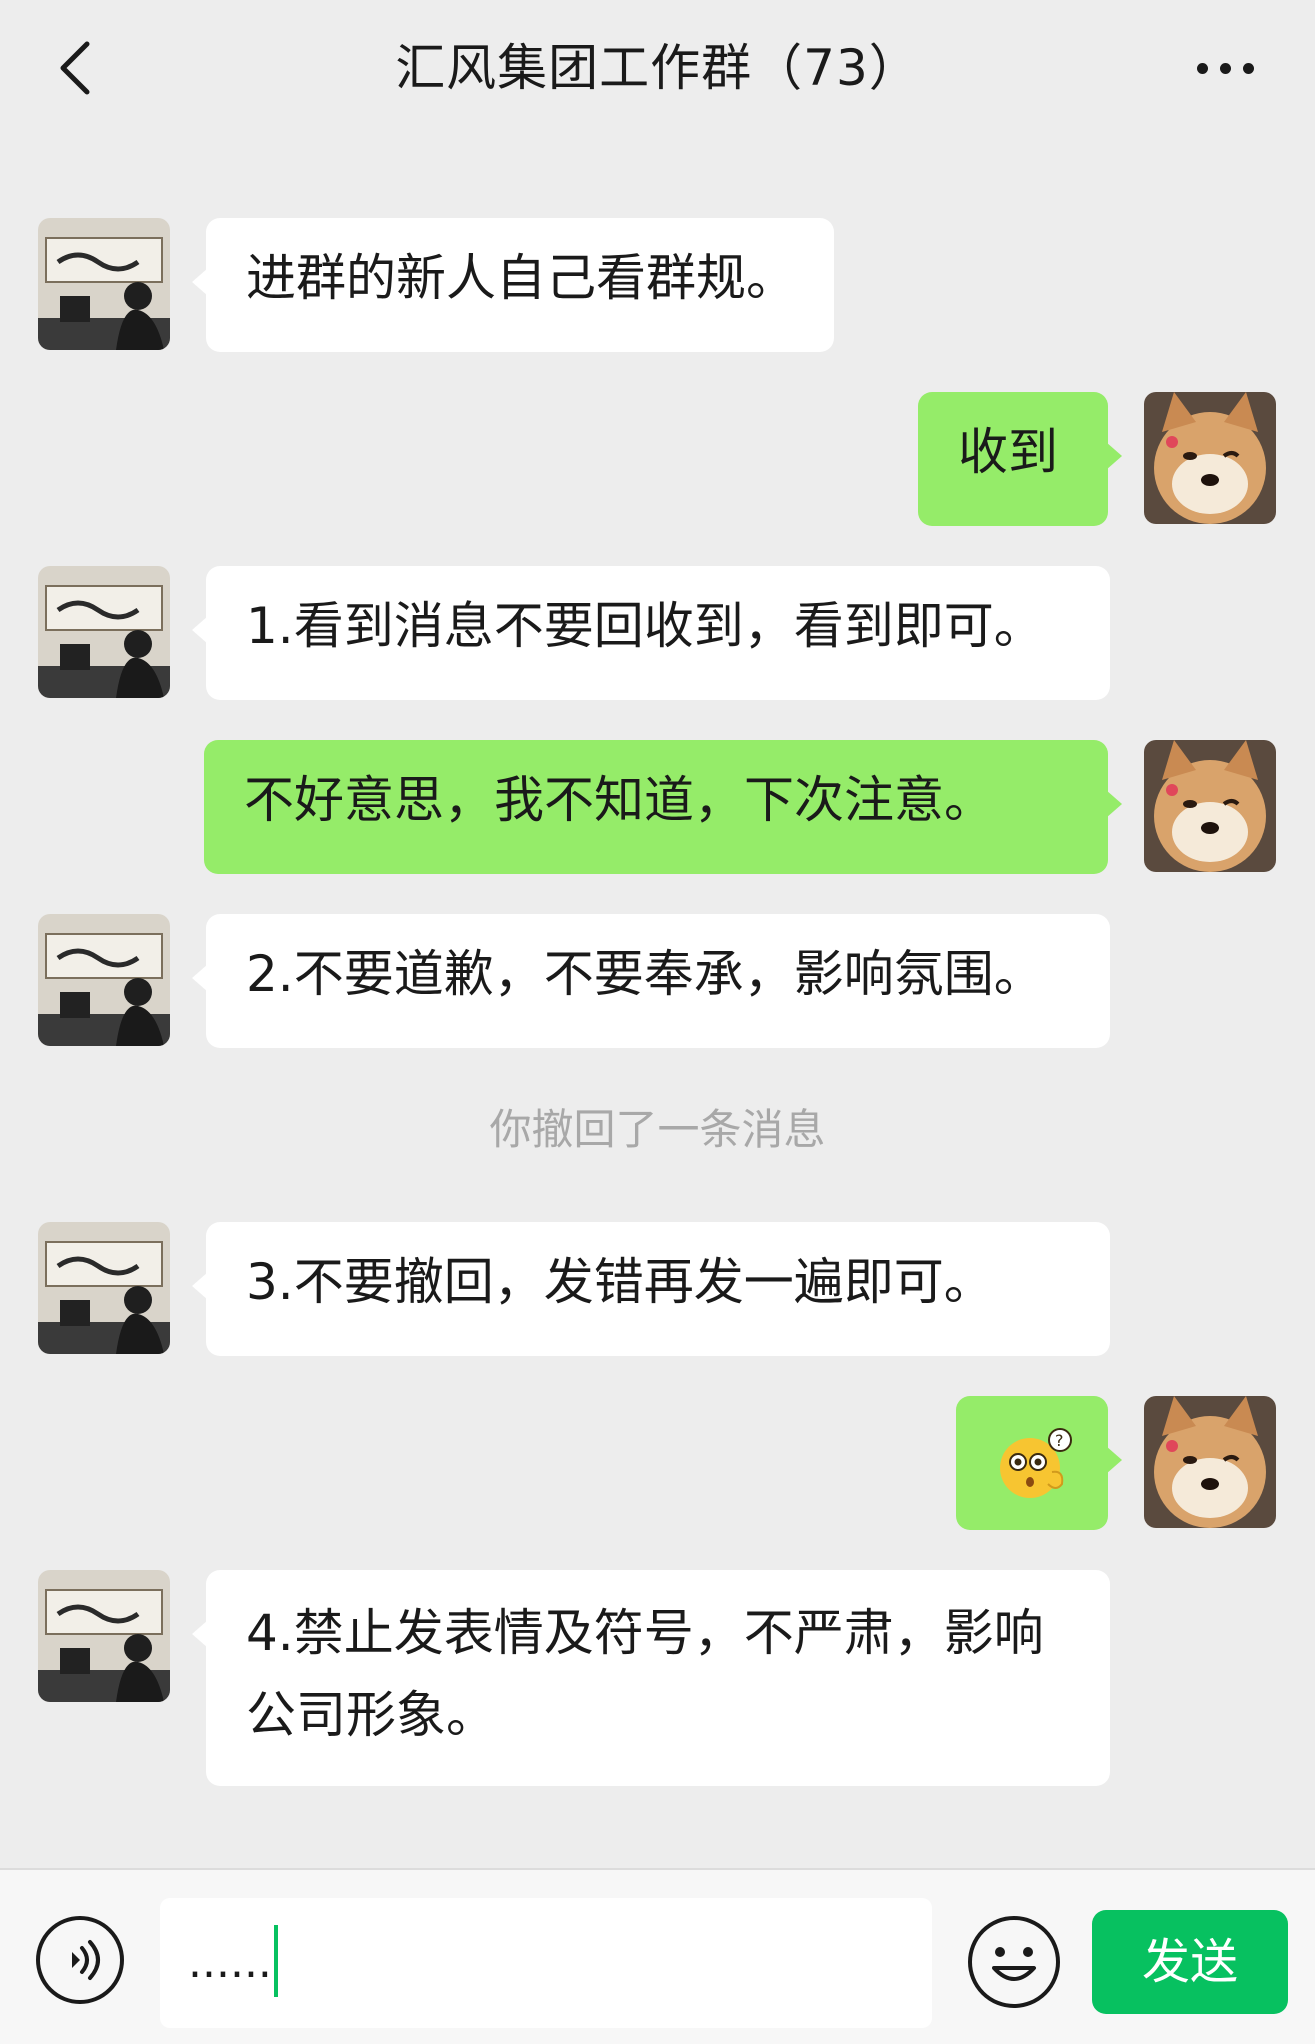 The image size is (1315, 2044). What do you see at coordinates (645, 1674) in the screenshot?
I see `message-text: 4.禁止发表情及符号，不严肃，影响公司形象。` at bounding box center [645, 1674].